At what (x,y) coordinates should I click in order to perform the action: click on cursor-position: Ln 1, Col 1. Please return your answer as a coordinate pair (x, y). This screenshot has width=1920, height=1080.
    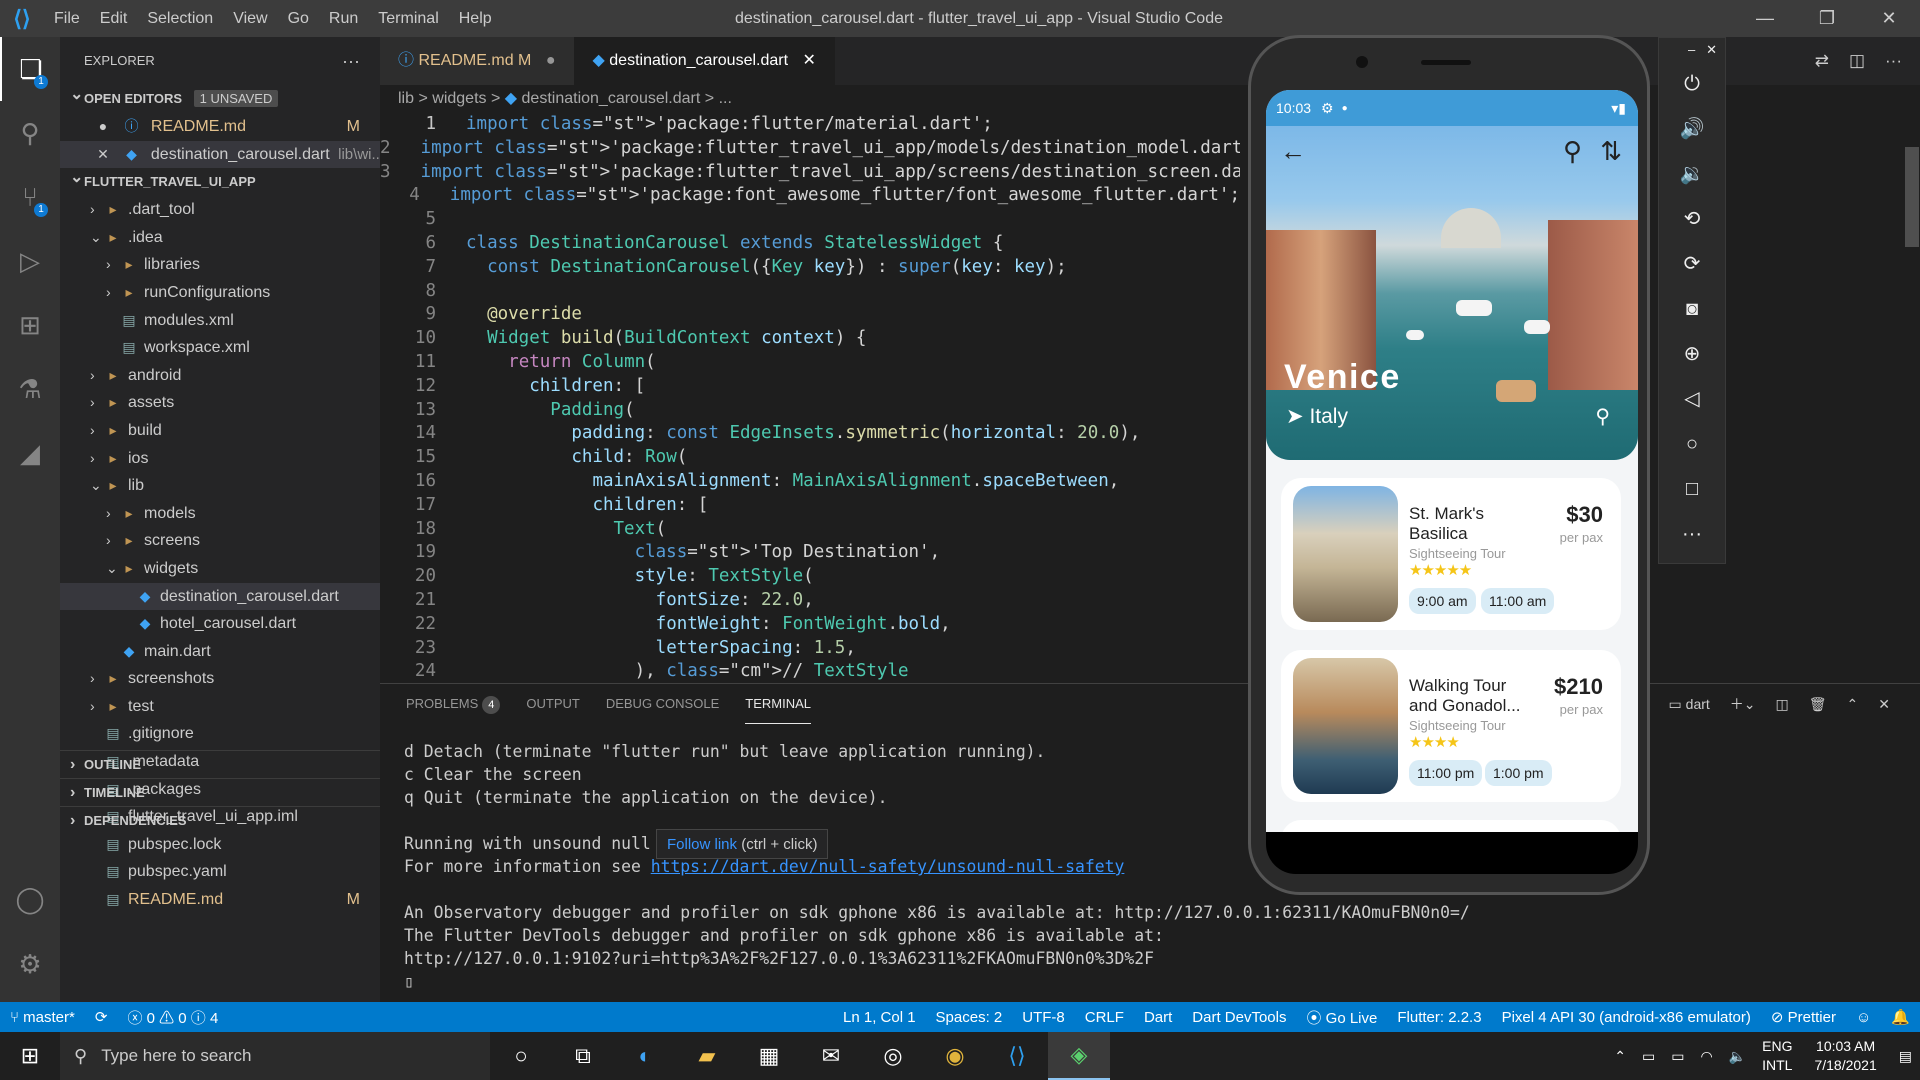
    Looking at the image, I should click on (879, 1017).